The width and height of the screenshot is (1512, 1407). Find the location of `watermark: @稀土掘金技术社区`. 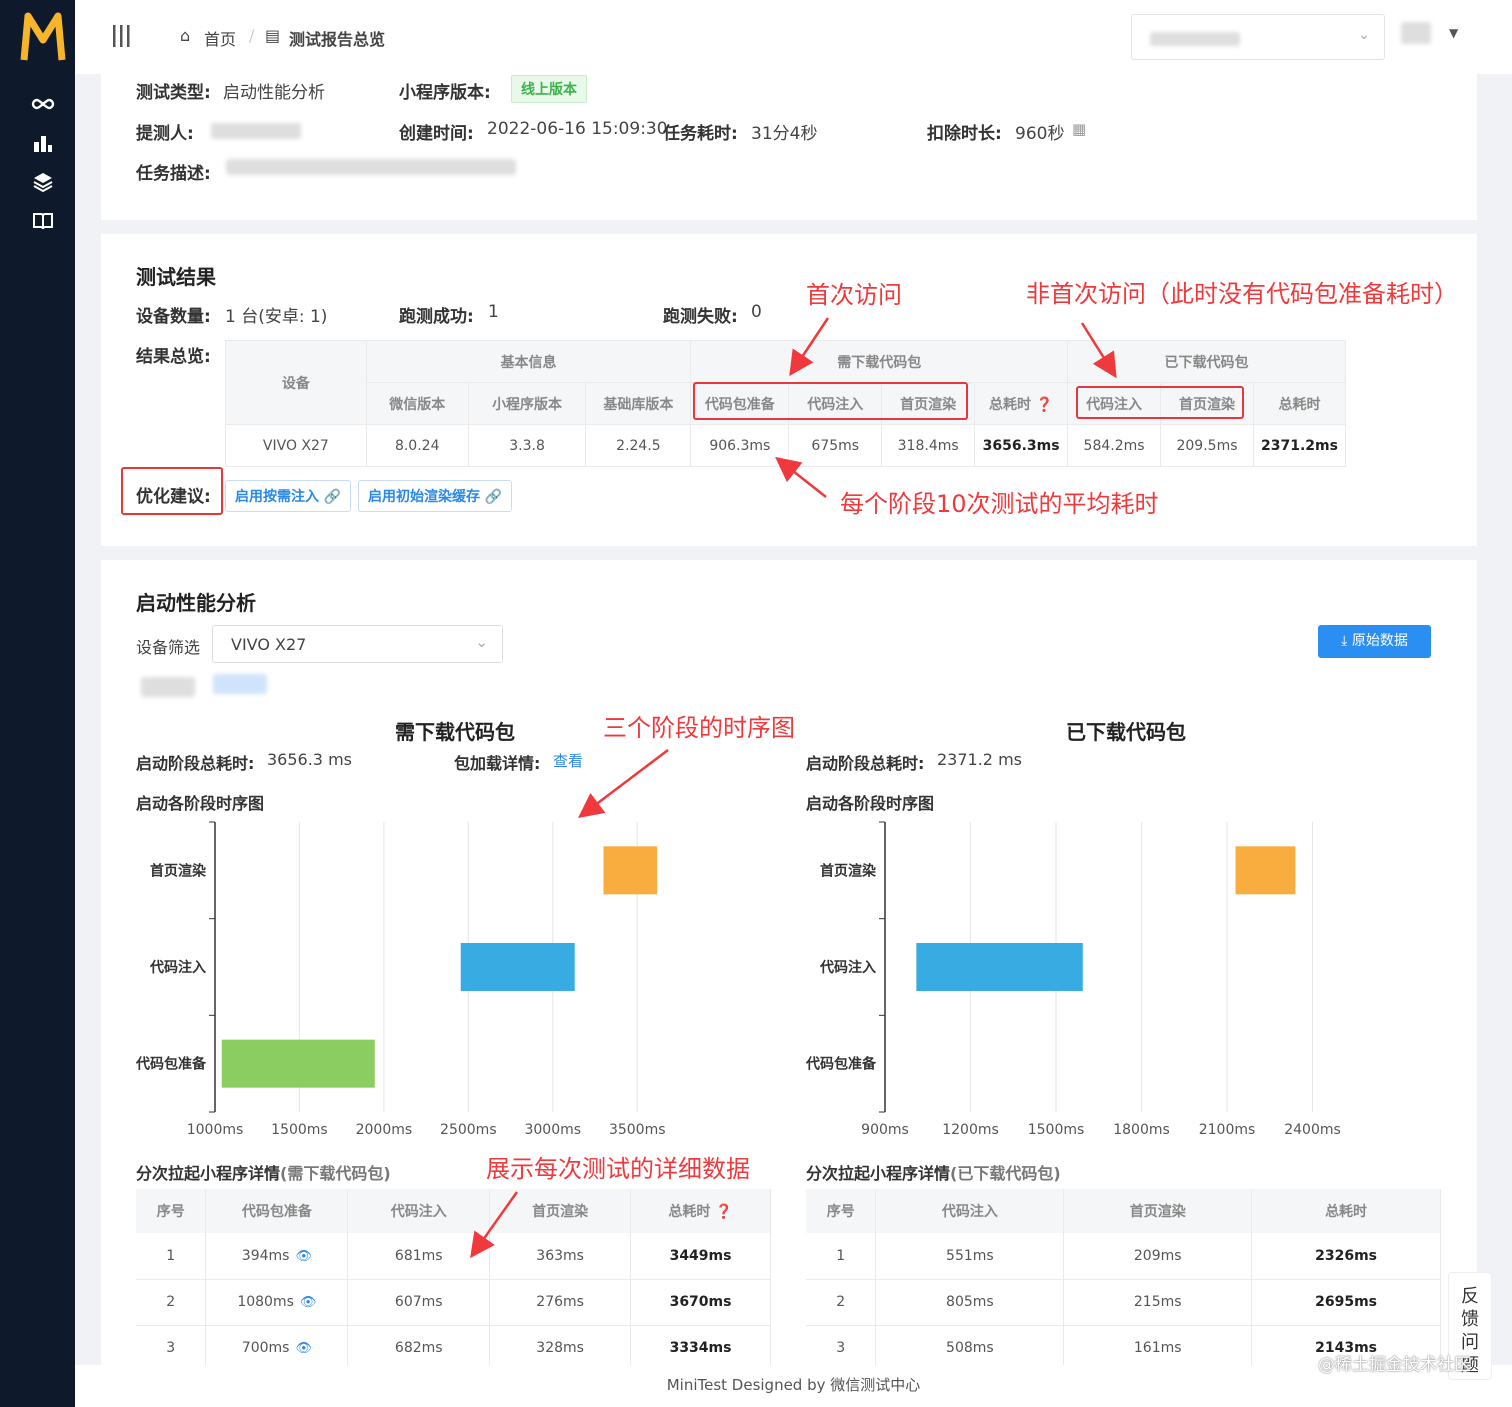

watermark: @稀土掘金技术社区 is located at coordinates (1394, 1365).